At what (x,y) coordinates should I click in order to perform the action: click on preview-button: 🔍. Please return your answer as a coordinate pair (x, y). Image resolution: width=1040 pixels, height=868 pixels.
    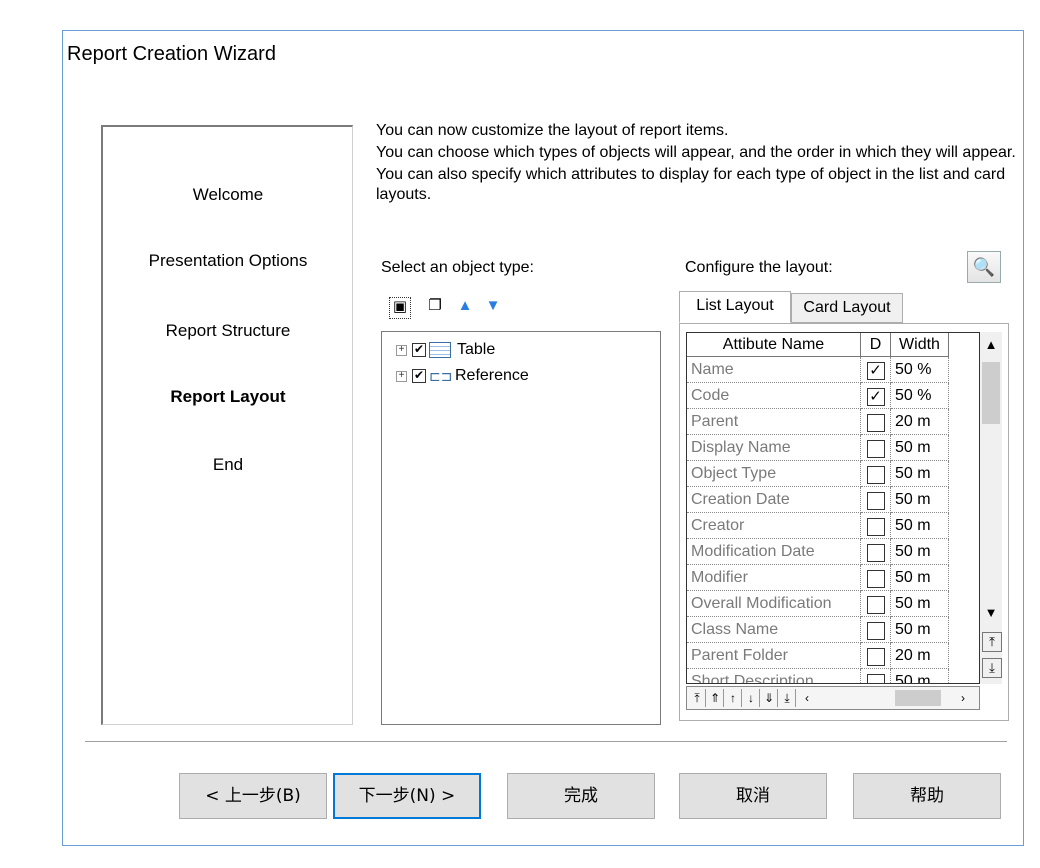
    Looking at the image, I should click on (984, 267).